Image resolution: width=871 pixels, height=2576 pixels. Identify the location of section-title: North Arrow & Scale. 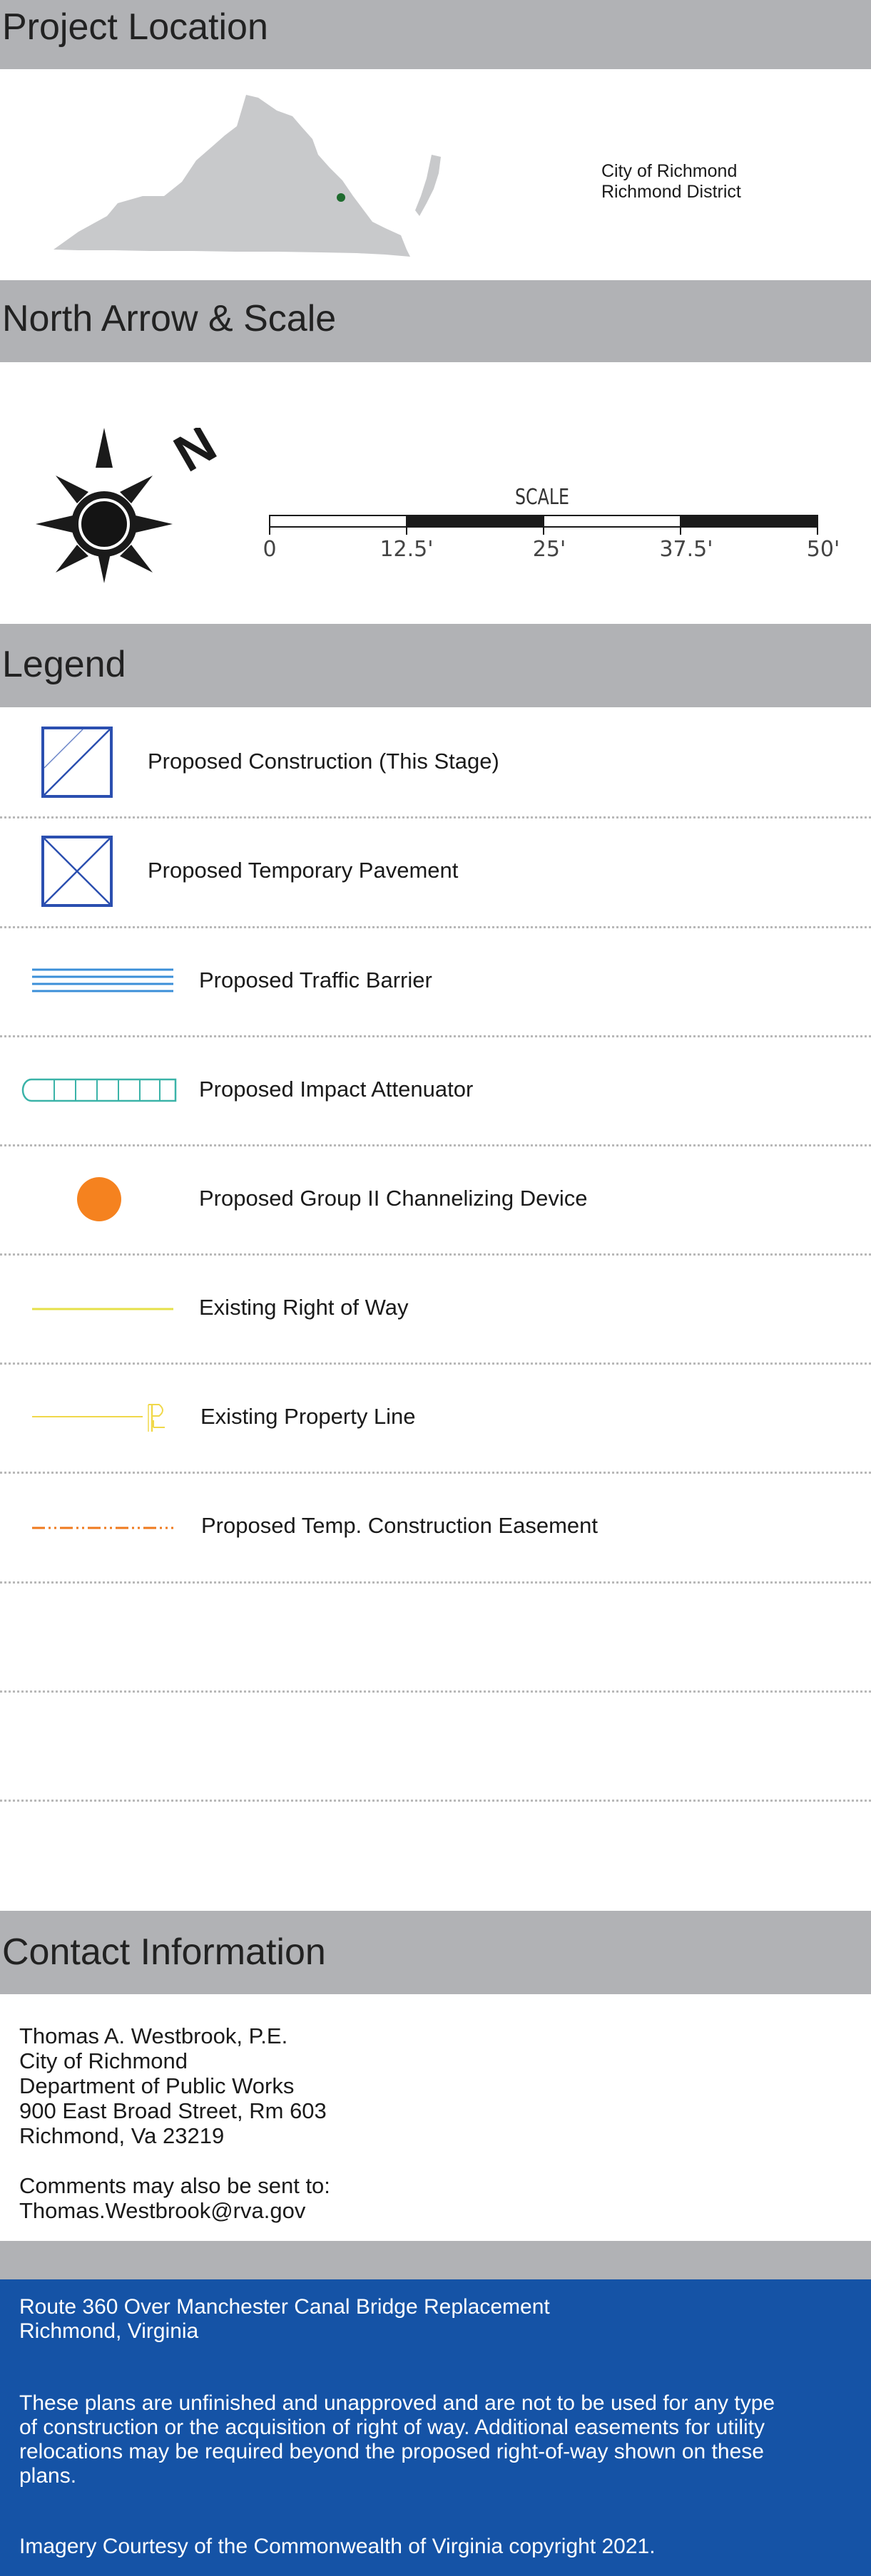
(169, 318).